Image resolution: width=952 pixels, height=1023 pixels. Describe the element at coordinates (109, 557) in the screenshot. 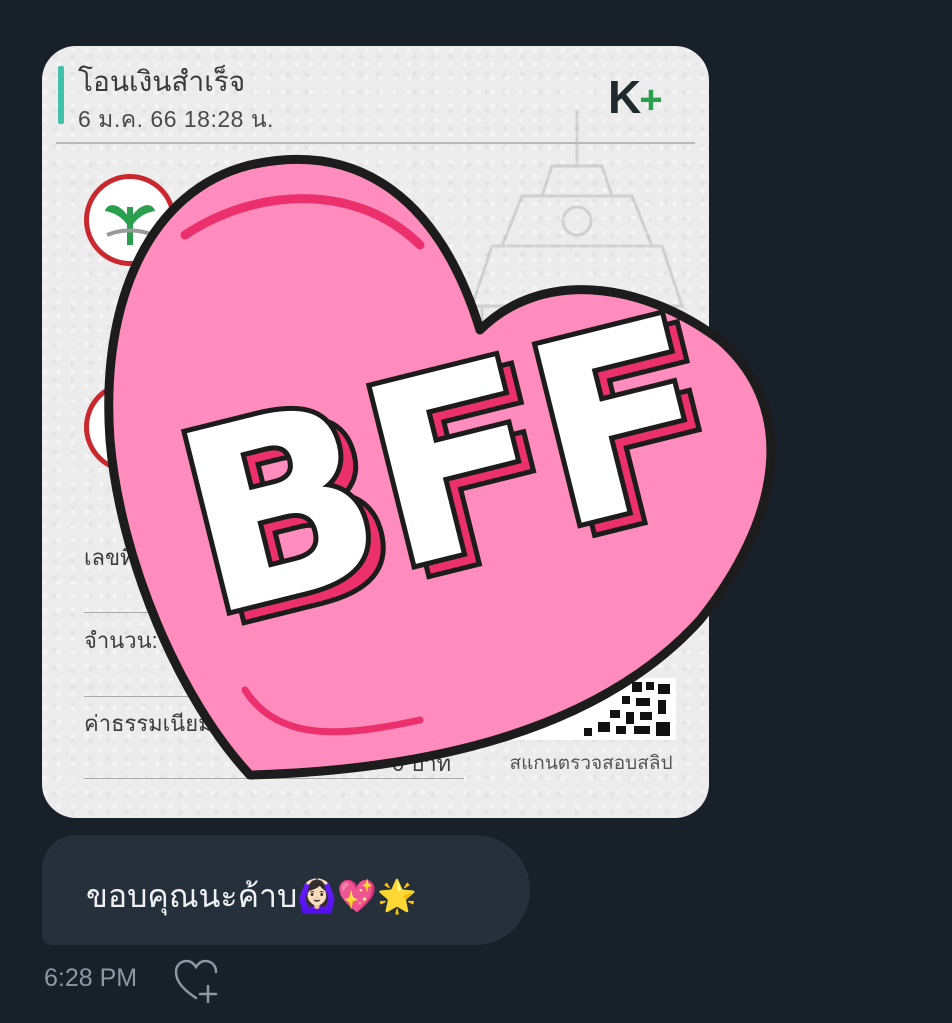

I see `ref-label: เลขที่` at that location.